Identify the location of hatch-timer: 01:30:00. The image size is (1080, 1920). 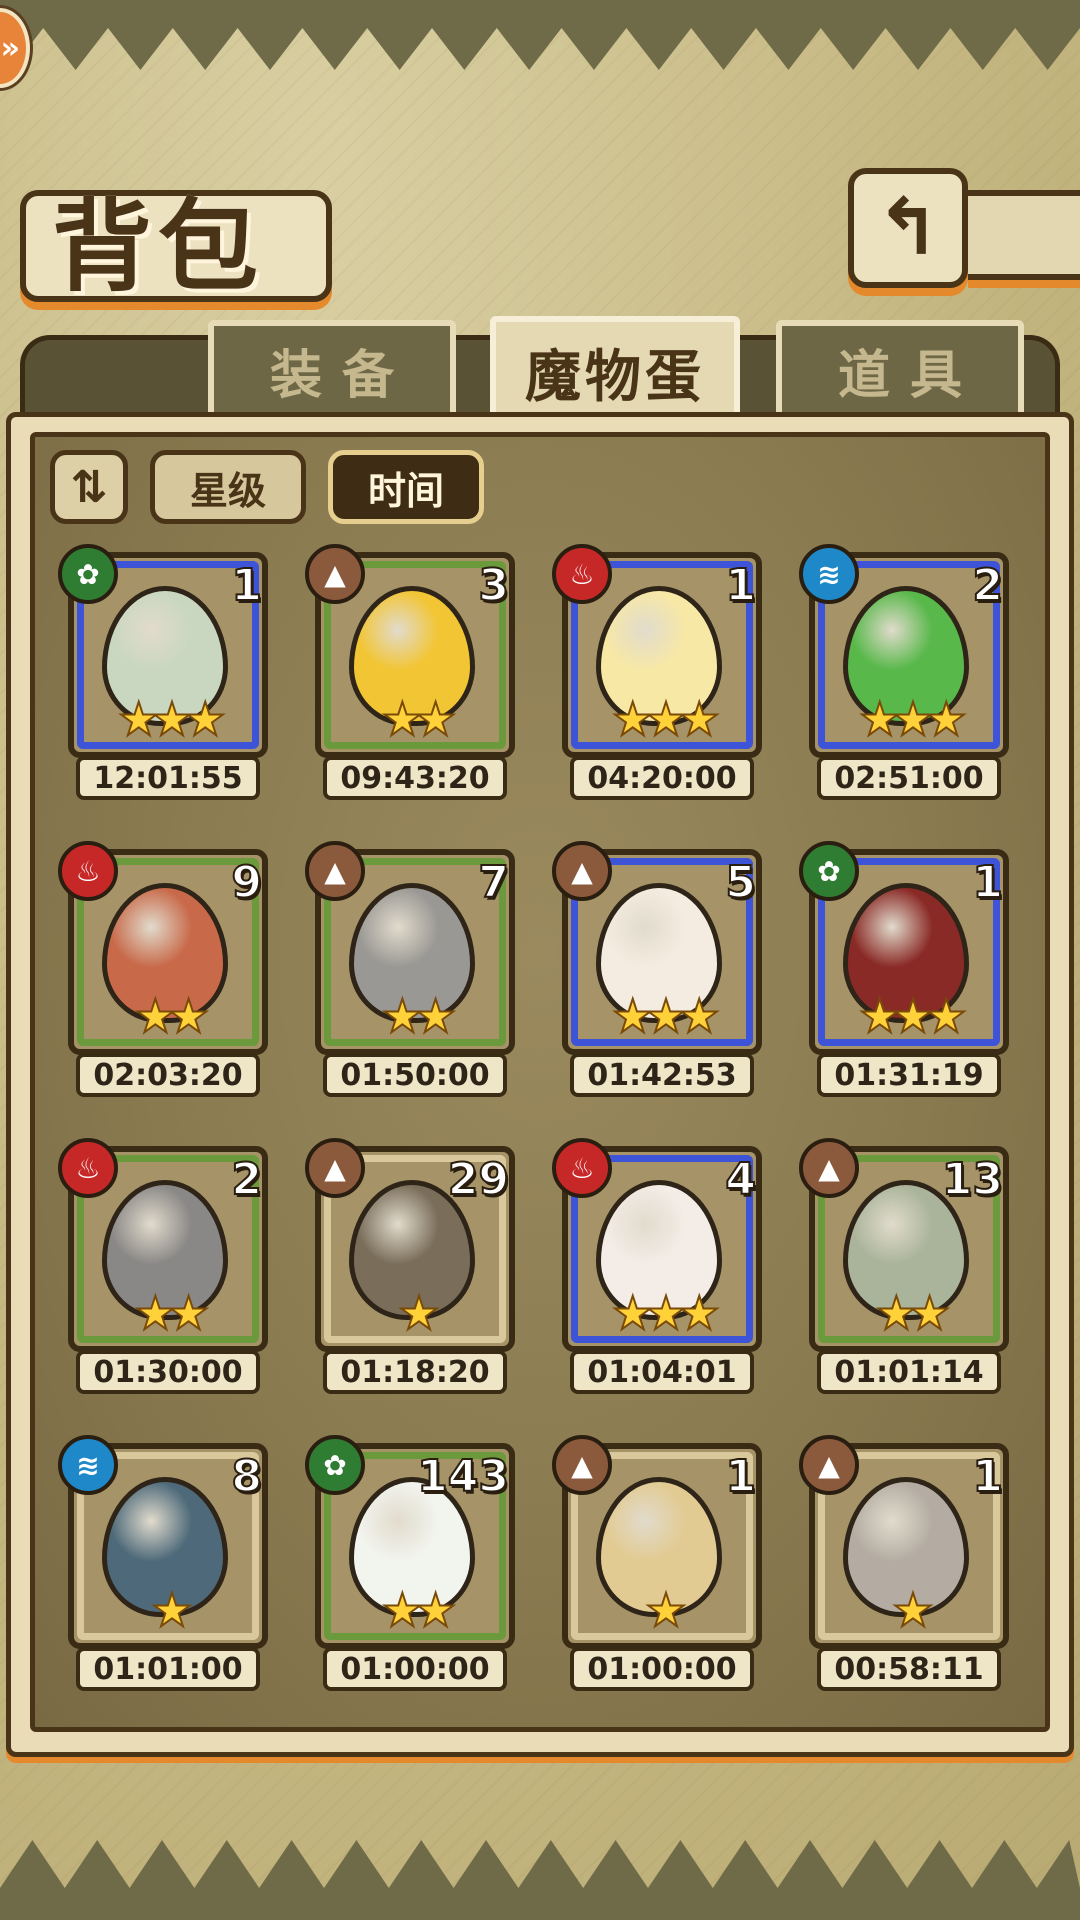
(168, 1372).